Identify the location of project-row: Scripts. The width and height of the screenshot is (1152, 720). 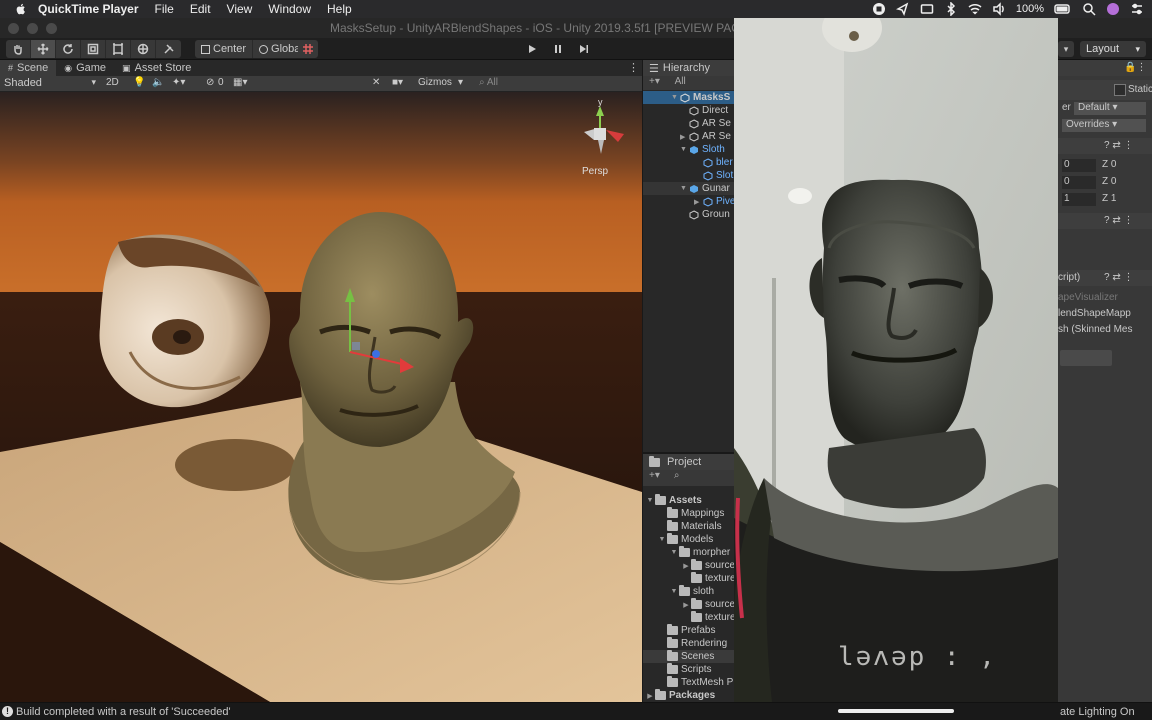
(684, 669).